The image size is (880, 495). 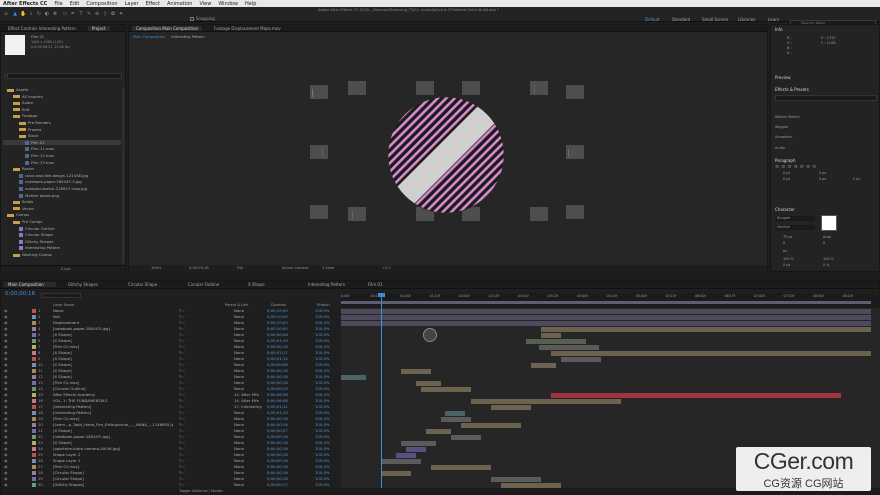 I want to click on preset-wiggler: Wiggler, so click(x=781, y=127).